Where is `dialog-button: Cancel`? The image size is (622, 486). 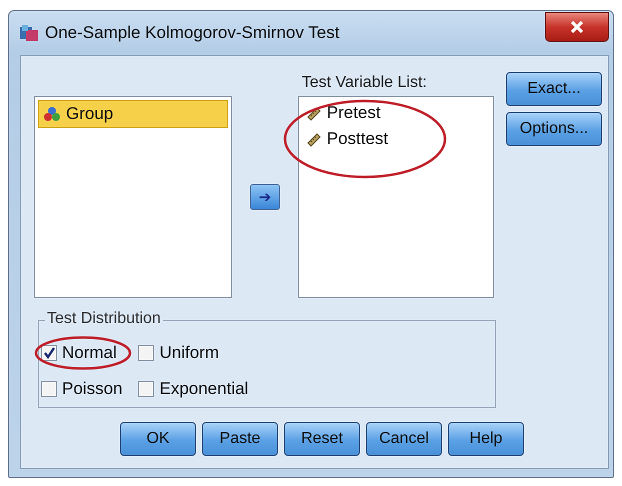
dialog-button: Cancel is located at coordinates (404, 439).